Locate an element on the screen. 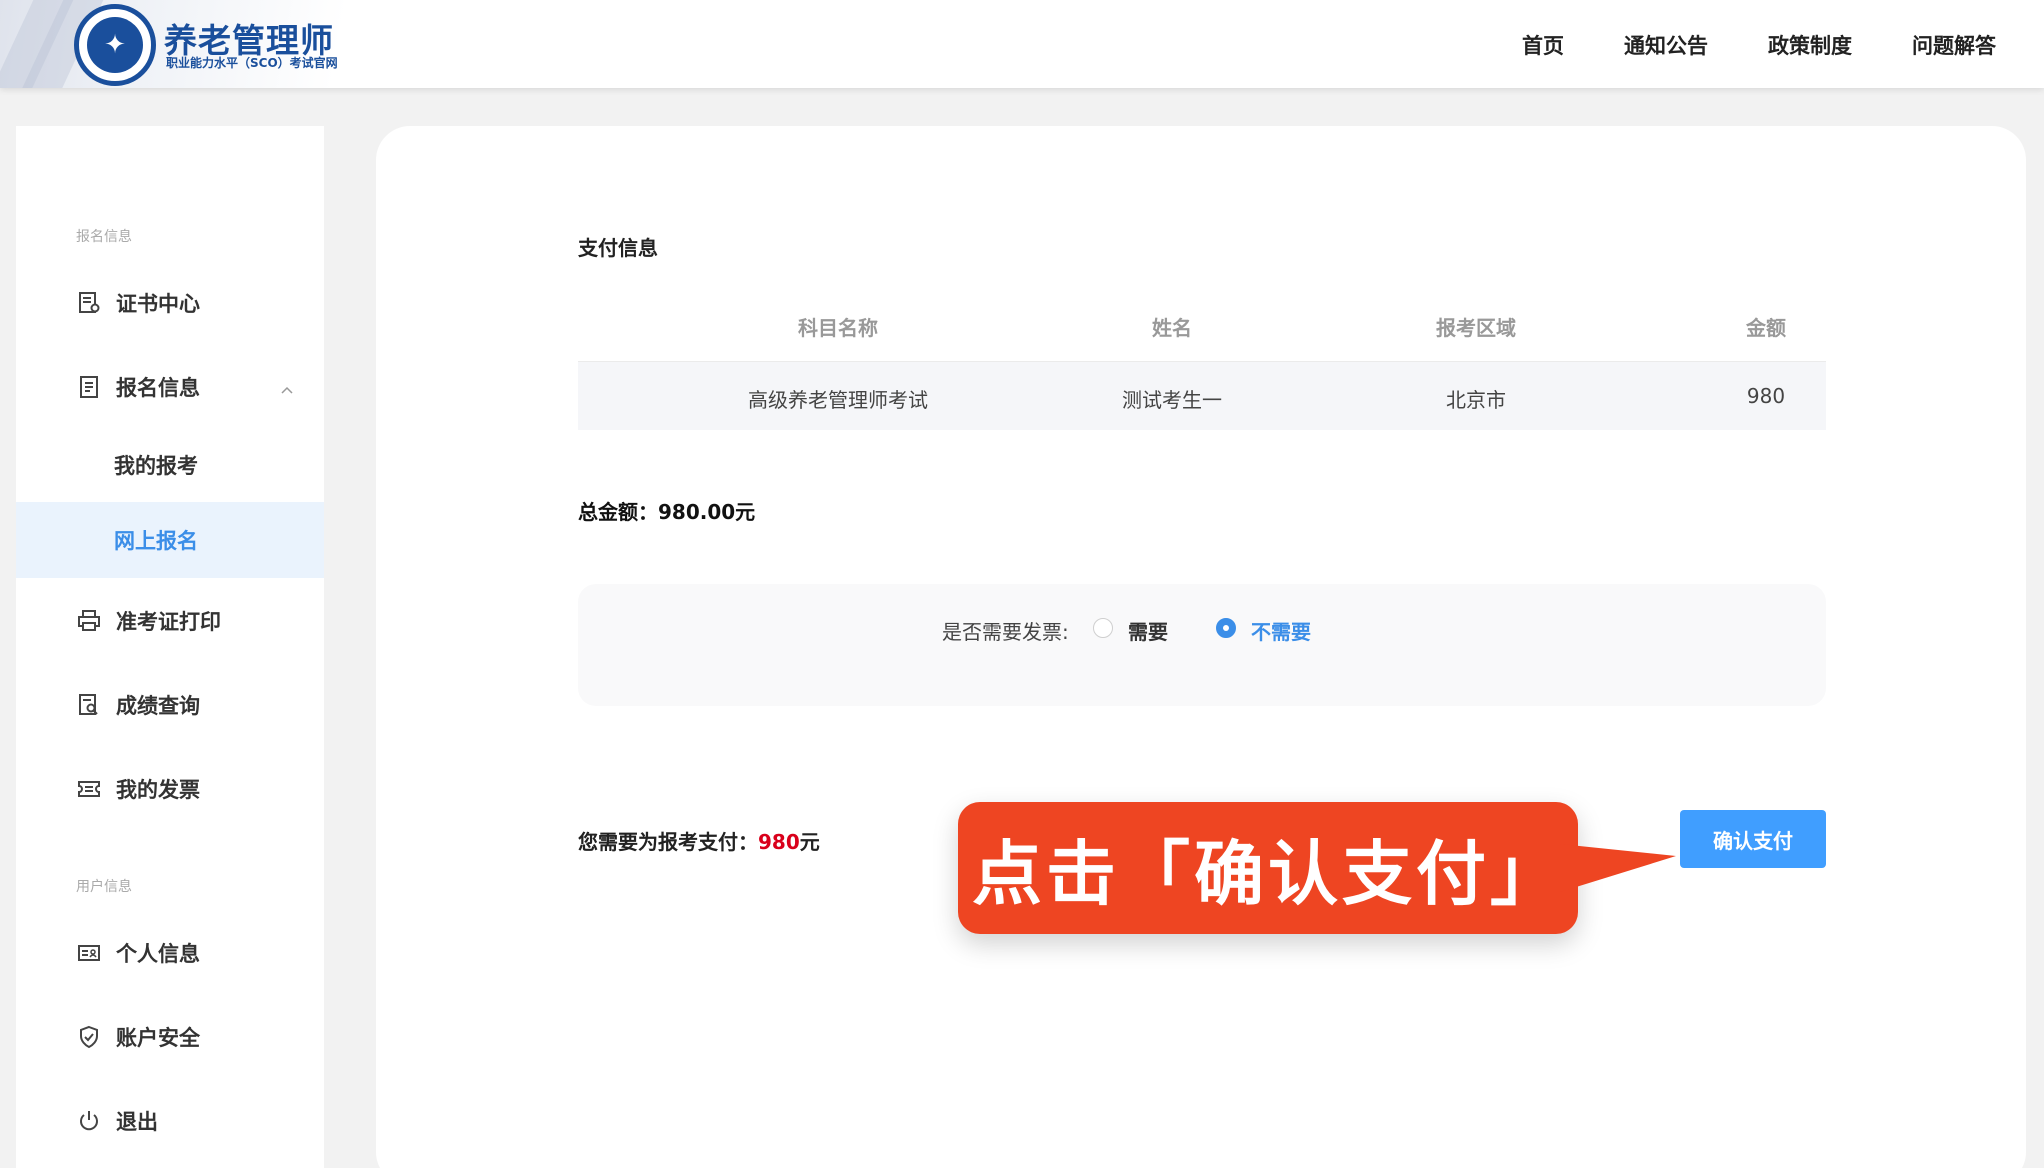  sidebar-item-my-invoices: 我的发票 is located at coordinates (170, 789).